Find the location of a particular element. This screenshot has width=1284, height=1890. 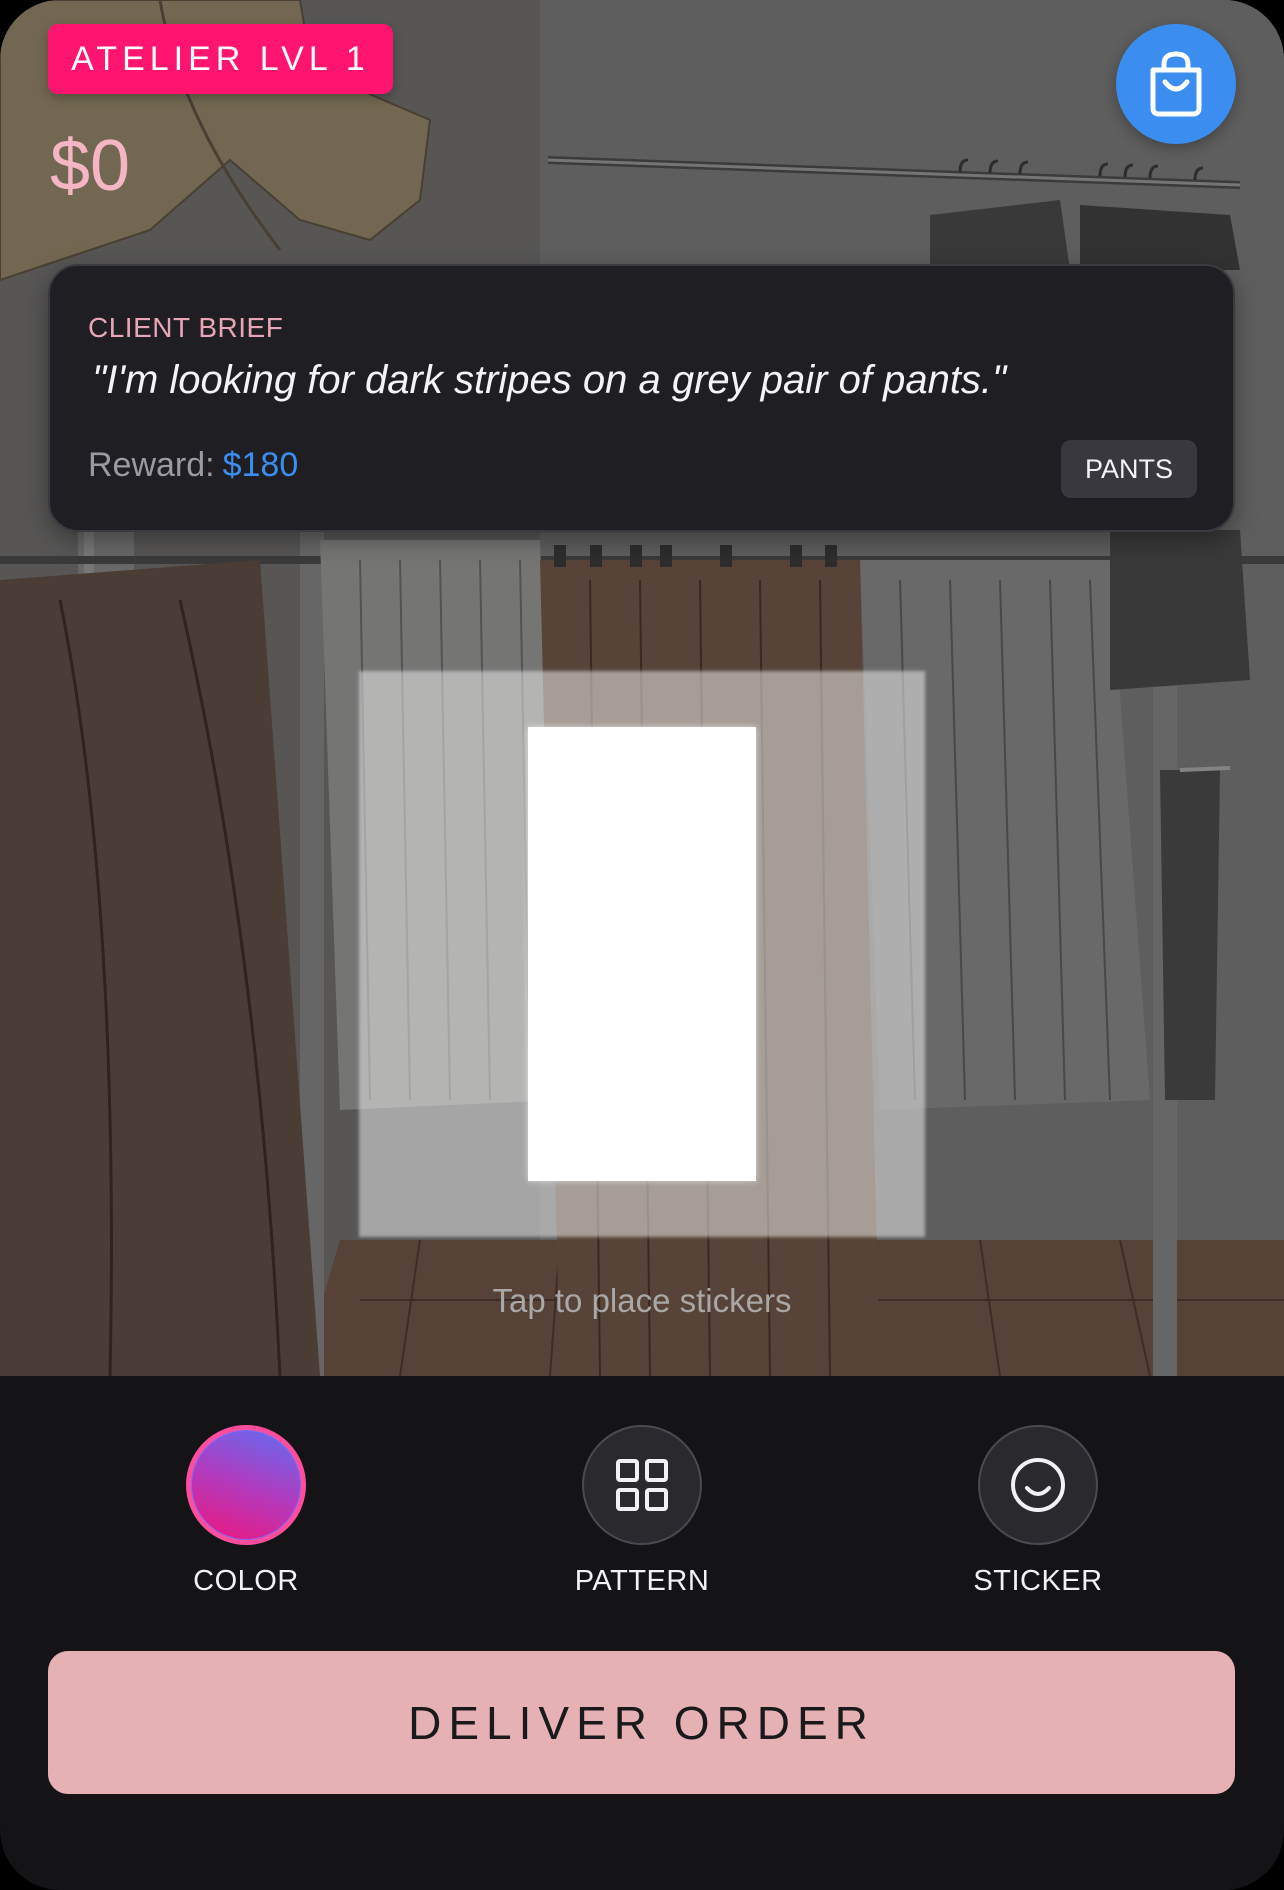

color-swatch-icon is located at coordinates (246, 1485).